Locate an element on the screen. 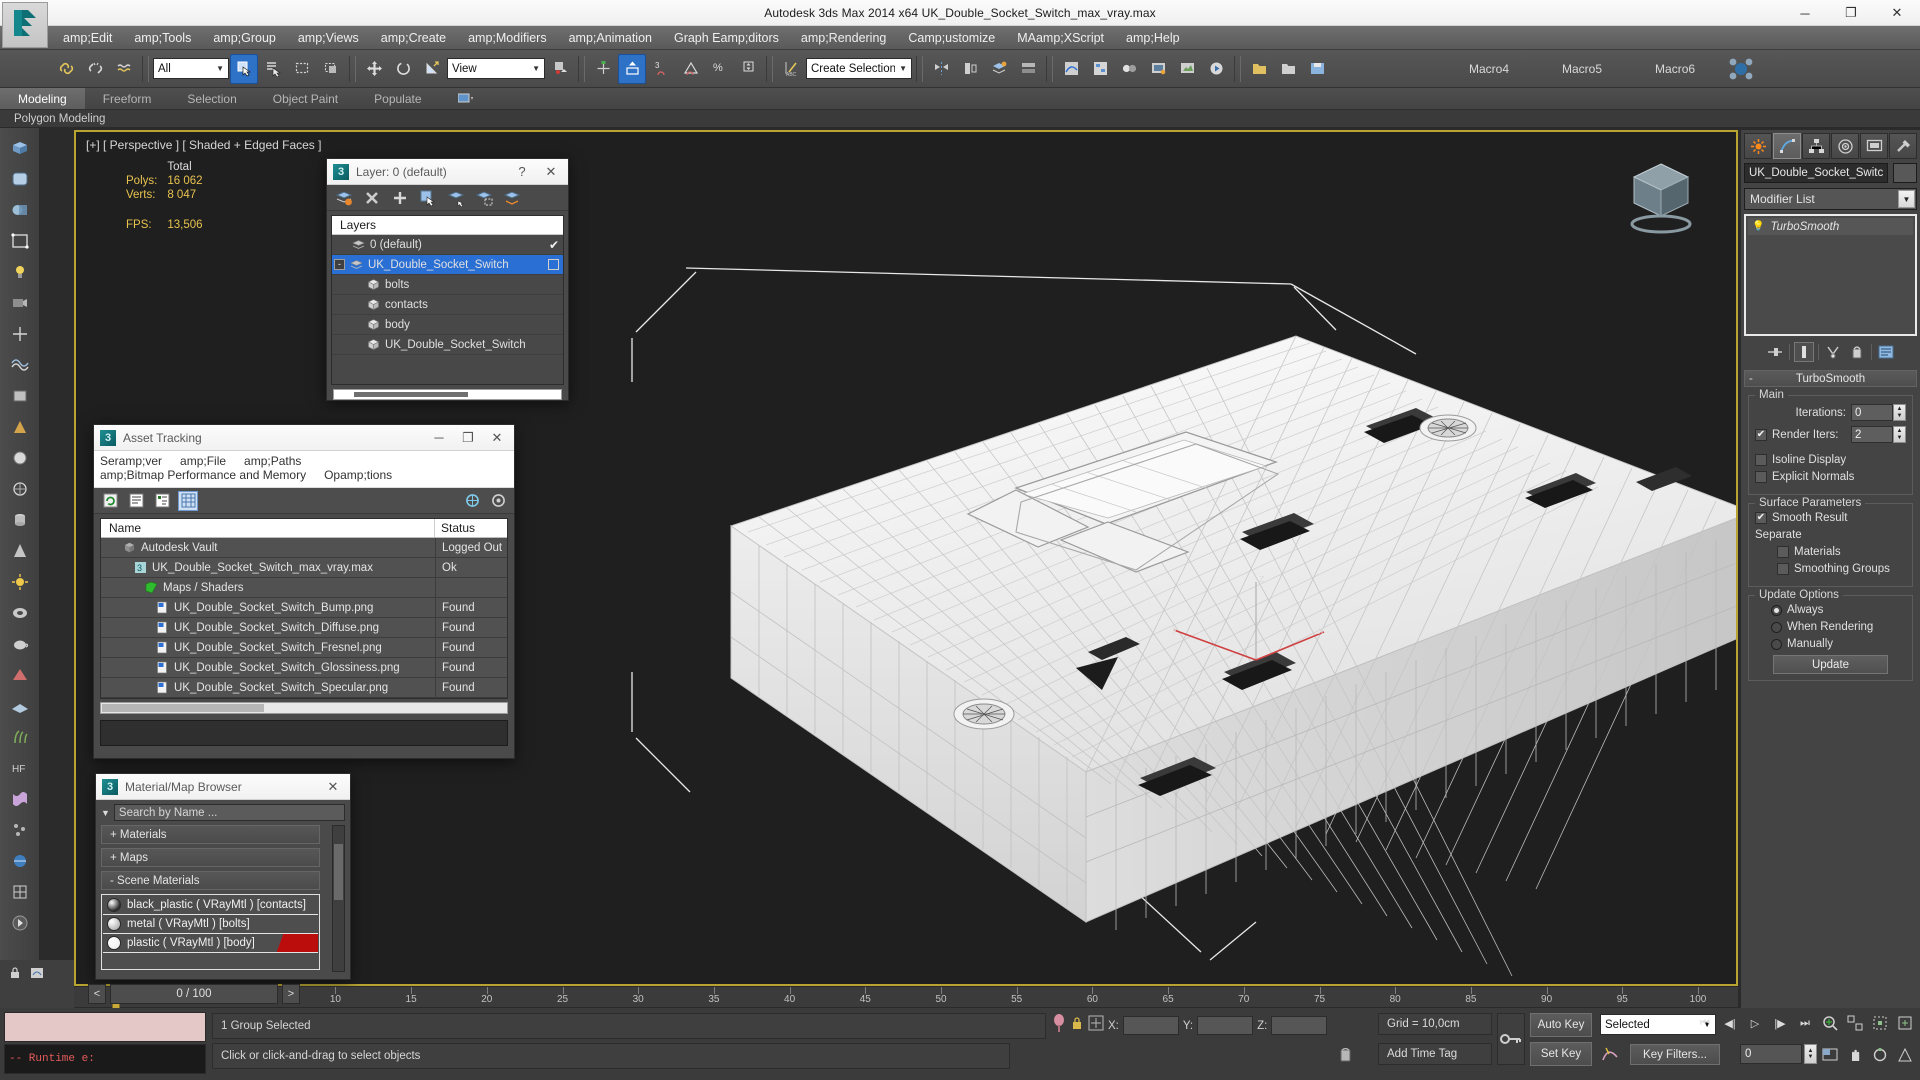 The width and height of the screenshot is (1920, 1080). modifier-list-dropdown: Modifier List ▼ is located at coordinates (1830, 199).